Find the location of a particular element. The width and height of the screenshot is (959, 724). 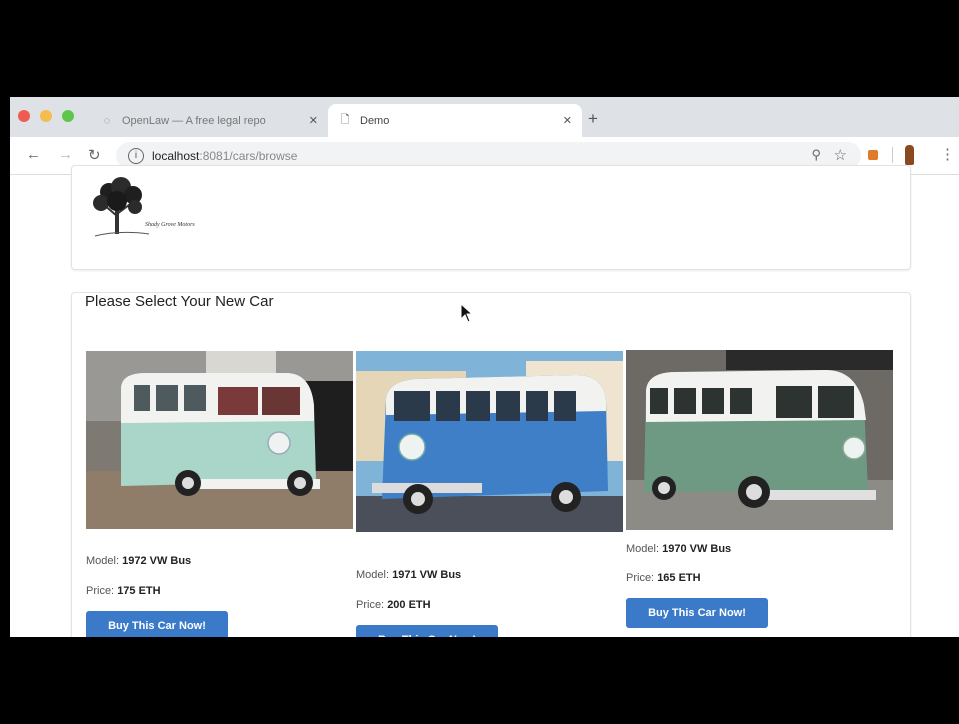

new-tab-button: + is located at coordinates (593, 119).